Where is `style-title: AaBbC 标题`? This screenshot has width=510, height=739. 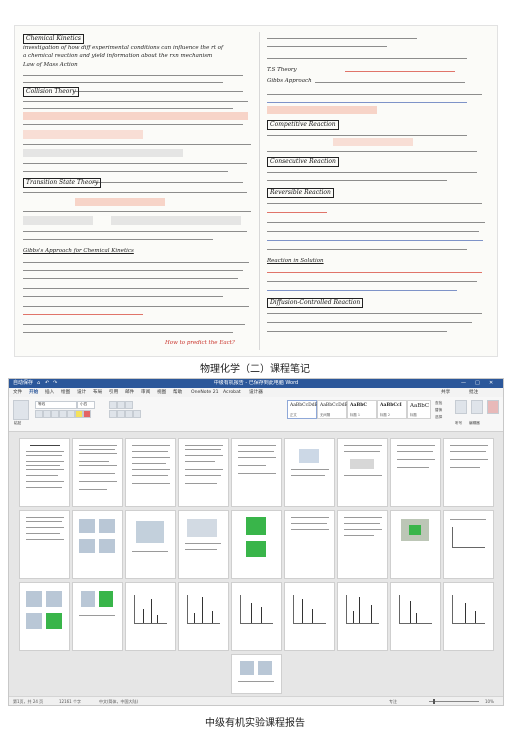 style-title: AaBbC 标题 is located at coordinates (419, 409).